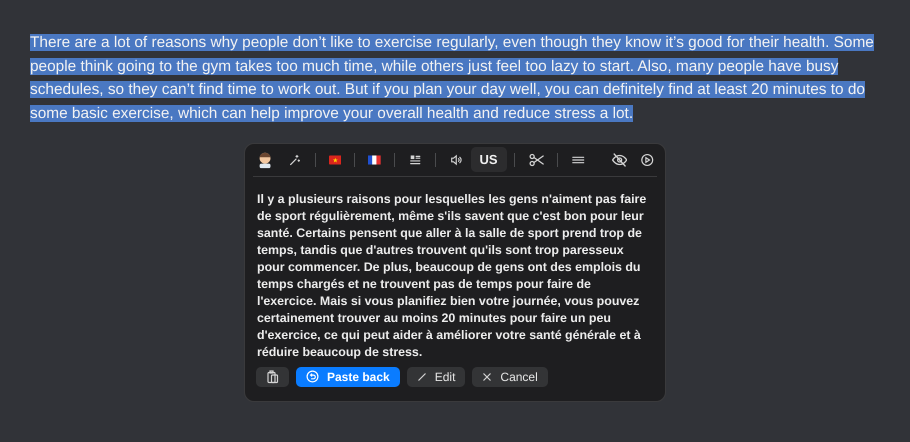  I want to click on paste-back-button: Paste back, so click(348, 376).